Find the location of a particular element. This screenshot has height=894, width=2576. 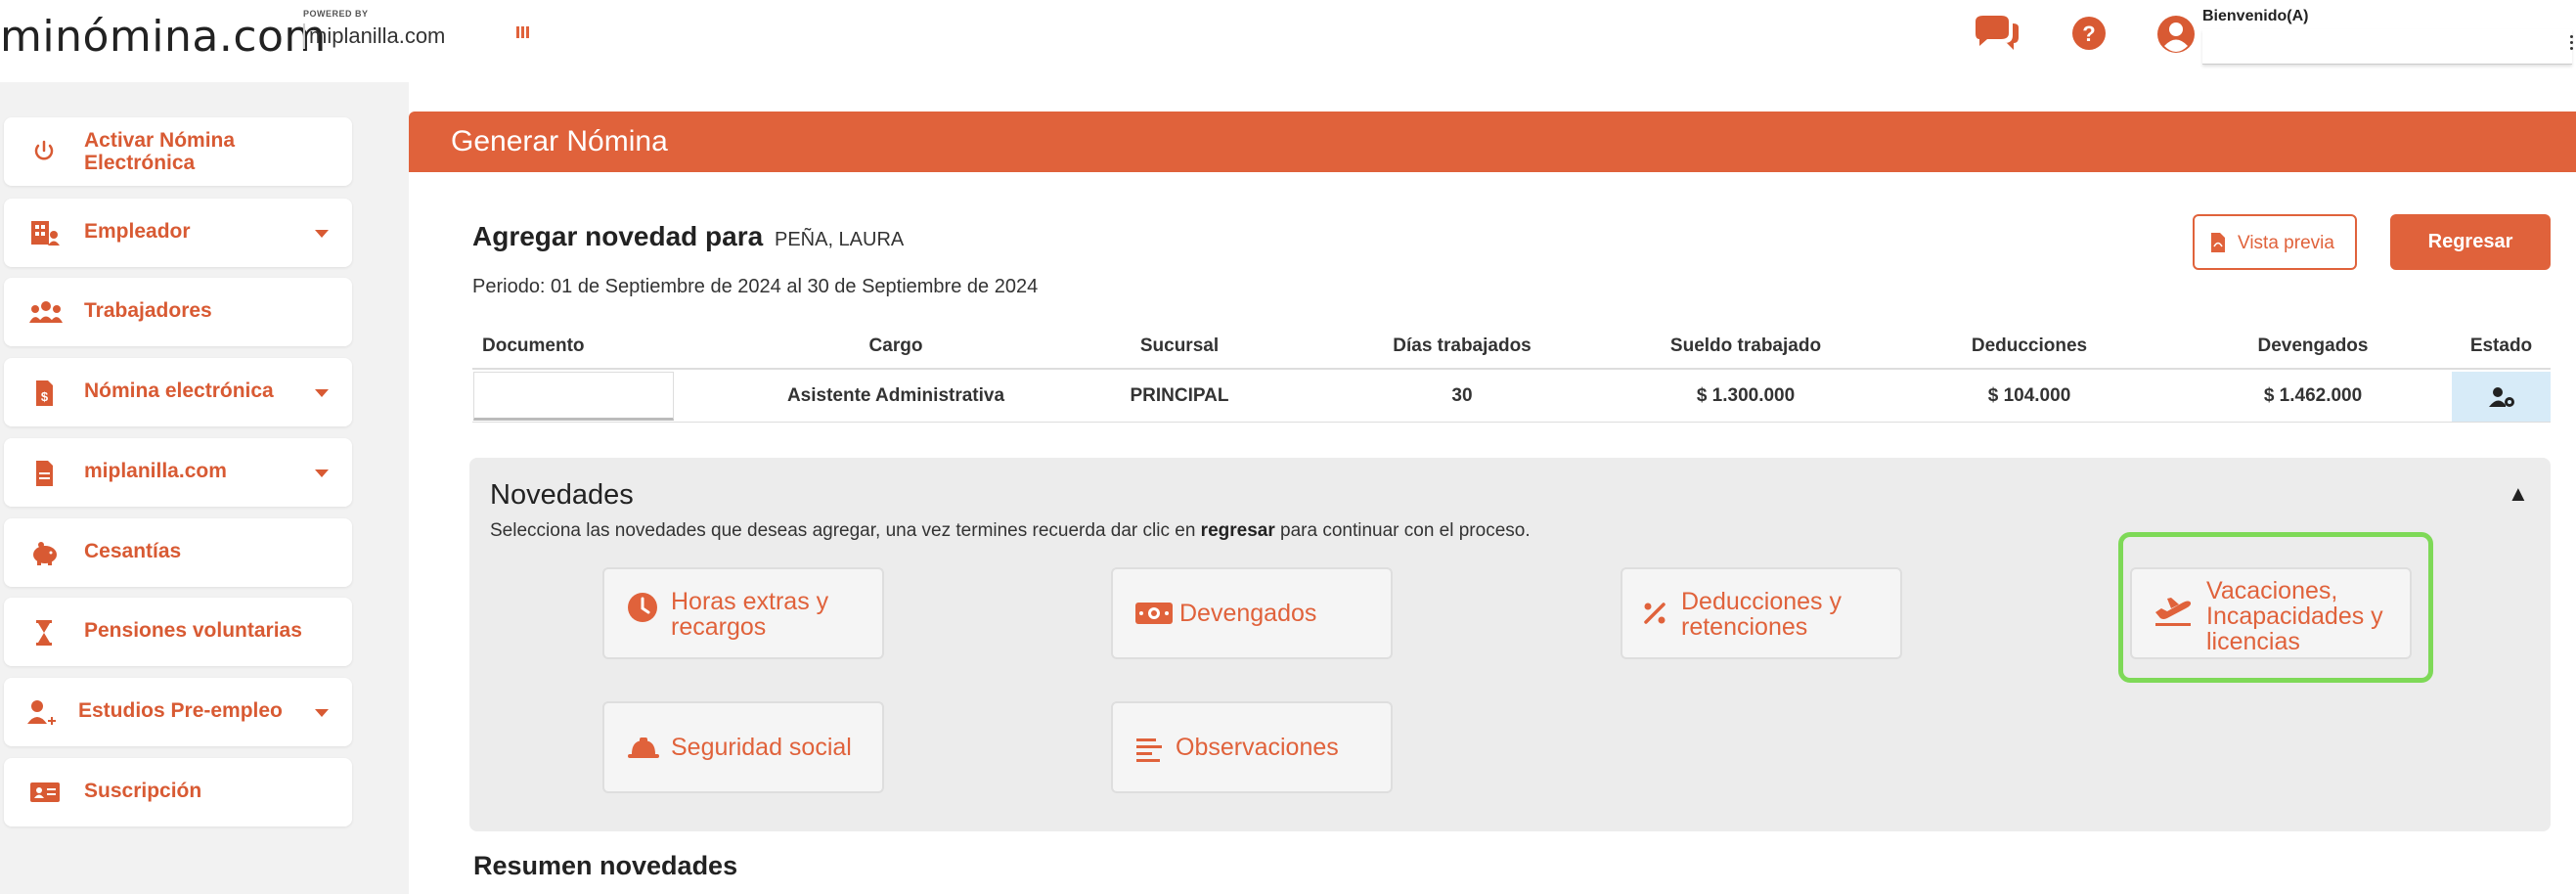

user-cog-icon is located at coordinates (2501, 397).